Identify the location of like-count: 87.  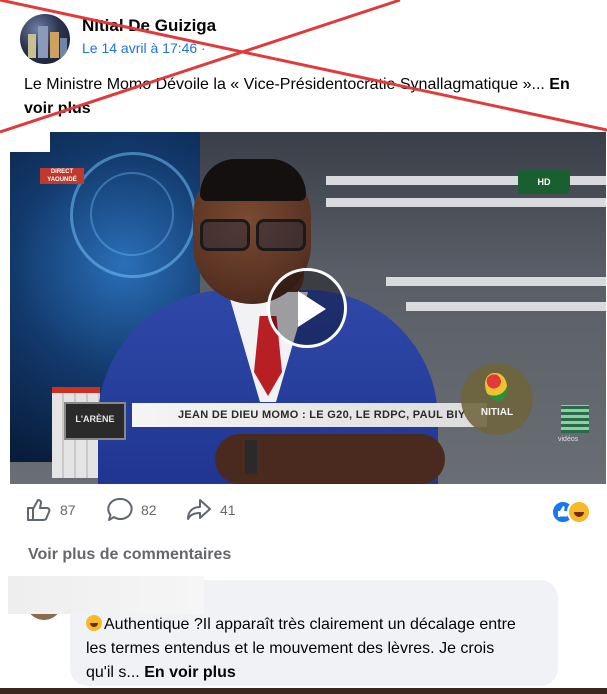
(68, 510).